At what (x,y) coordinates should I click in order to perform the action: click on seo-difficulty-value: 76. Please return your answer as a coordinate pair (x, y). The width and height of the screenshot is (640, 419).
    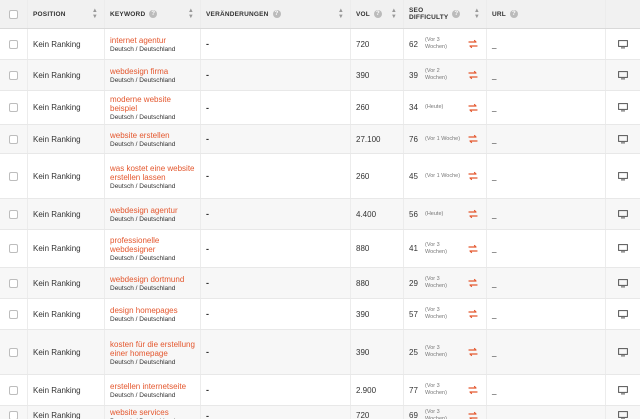
    Looking at the image, I should click on (413, 139).